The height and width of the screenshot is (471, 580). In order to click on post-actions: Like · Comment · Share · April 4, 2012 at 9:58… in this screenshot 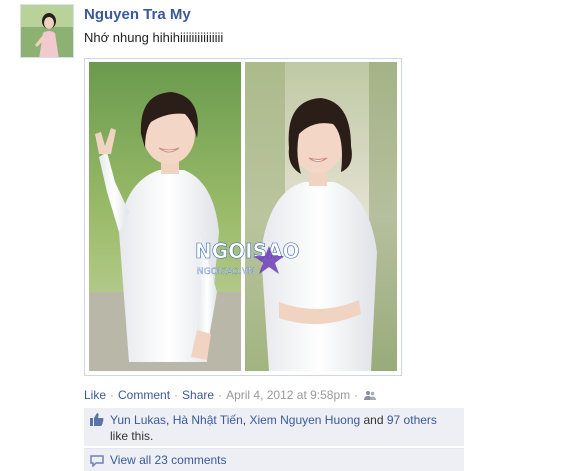, I will do `click(230, 396)`.